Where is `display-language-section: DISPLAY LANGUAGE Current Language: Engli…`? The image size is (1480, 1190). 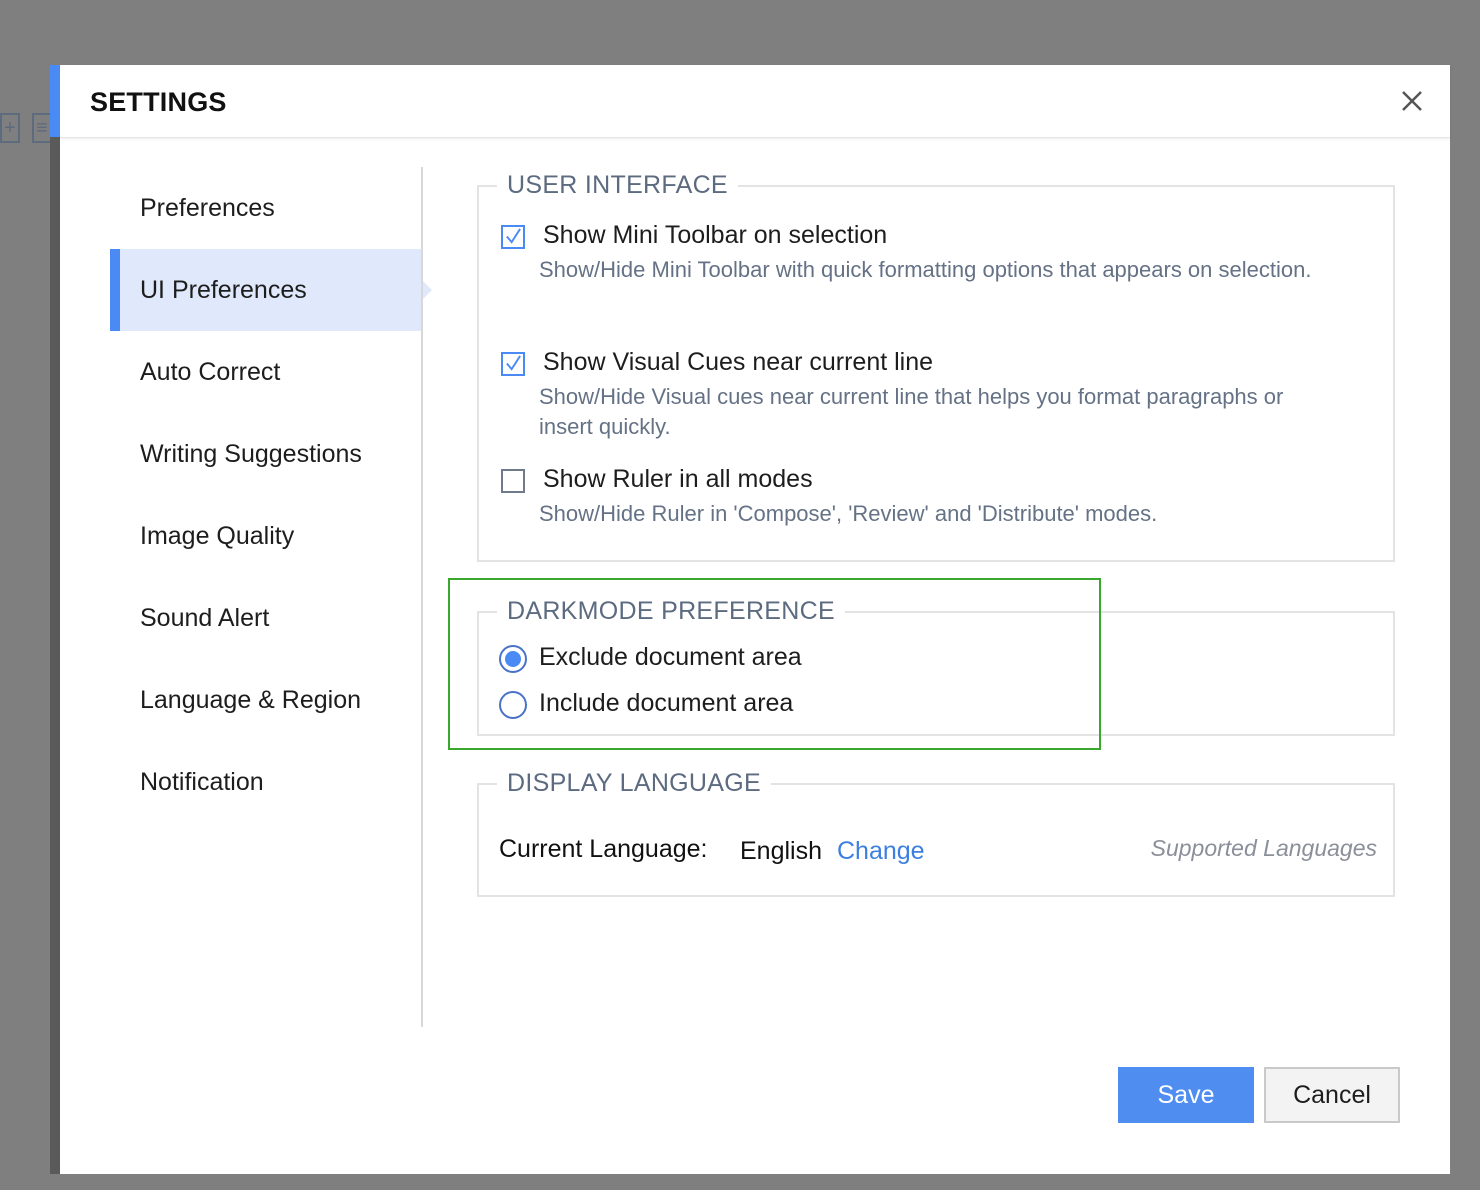
display-language-section: DISPLAY LANGUAGE Current Language: Engli… is located at coordinates (936, 832).